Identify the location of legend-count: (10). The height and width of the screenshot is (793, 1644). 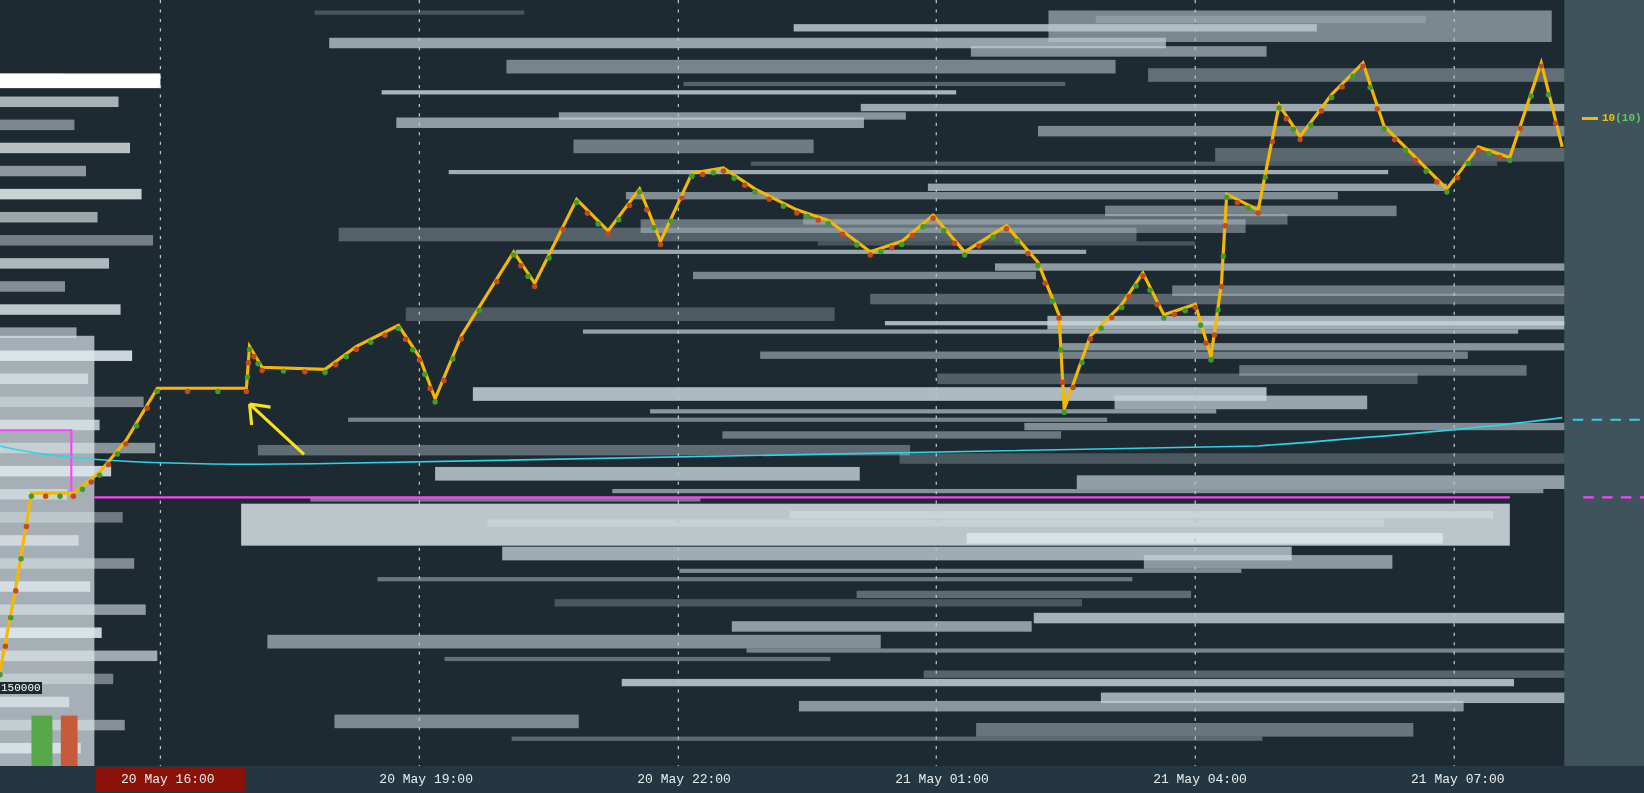
(1628, 118).